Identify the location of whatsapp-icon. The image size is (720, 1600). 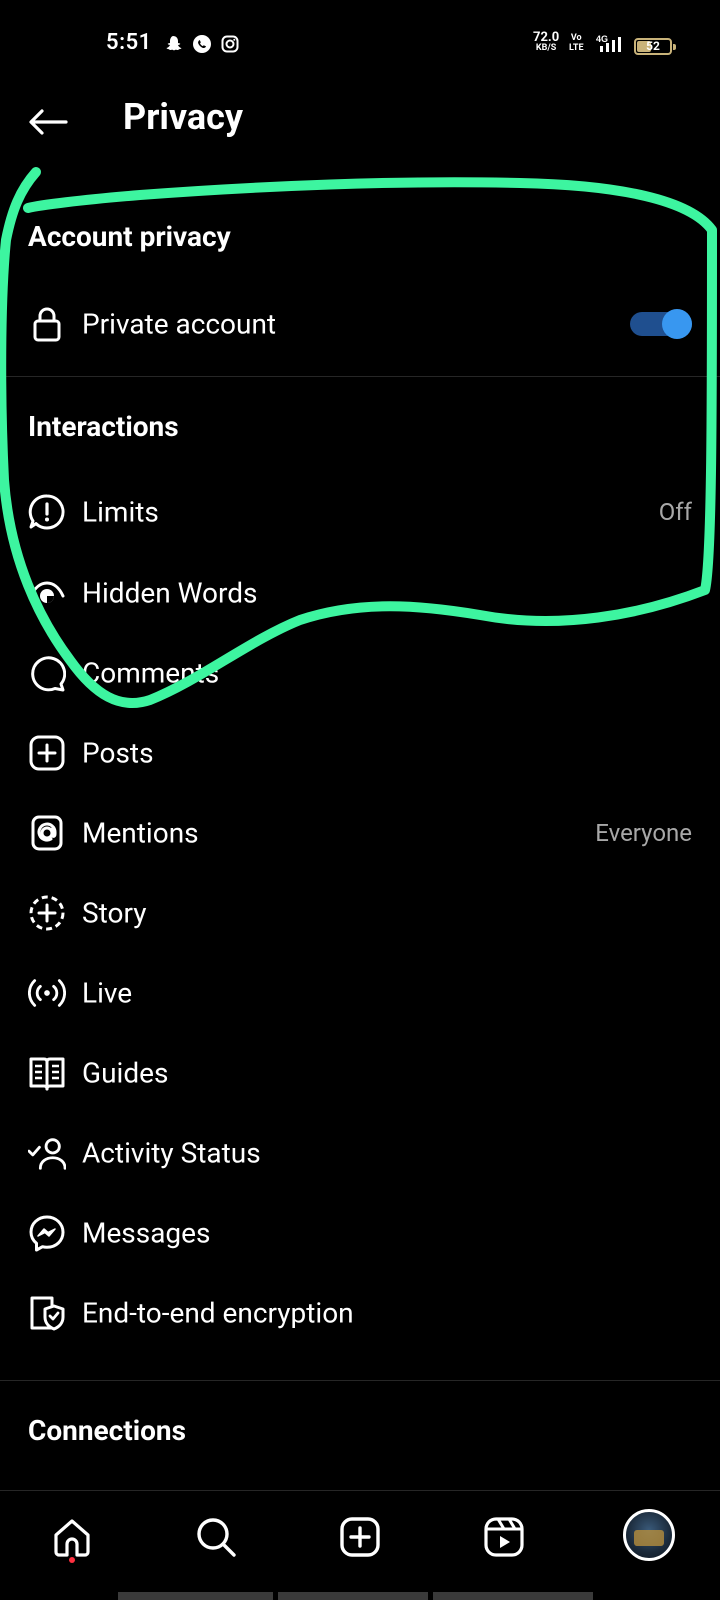
(202, 44).